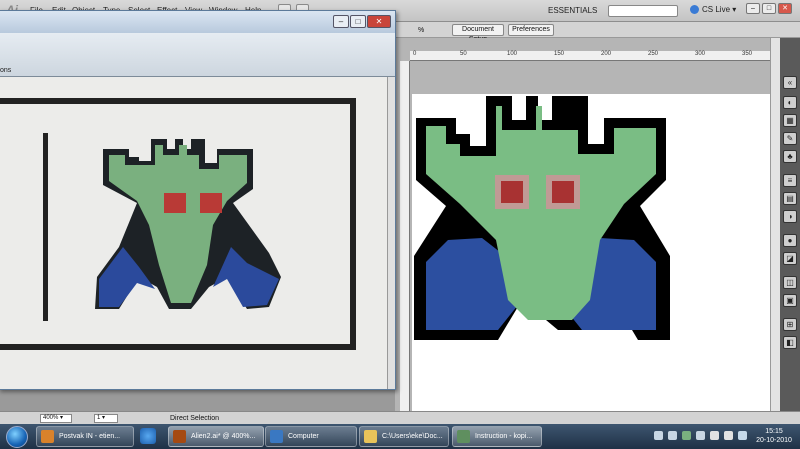 This screenshot has height=449, width=800. Describe the element at coordinates (790, 216) in the screenshot. I see `transparency-panel-icon: ◑` at that location.